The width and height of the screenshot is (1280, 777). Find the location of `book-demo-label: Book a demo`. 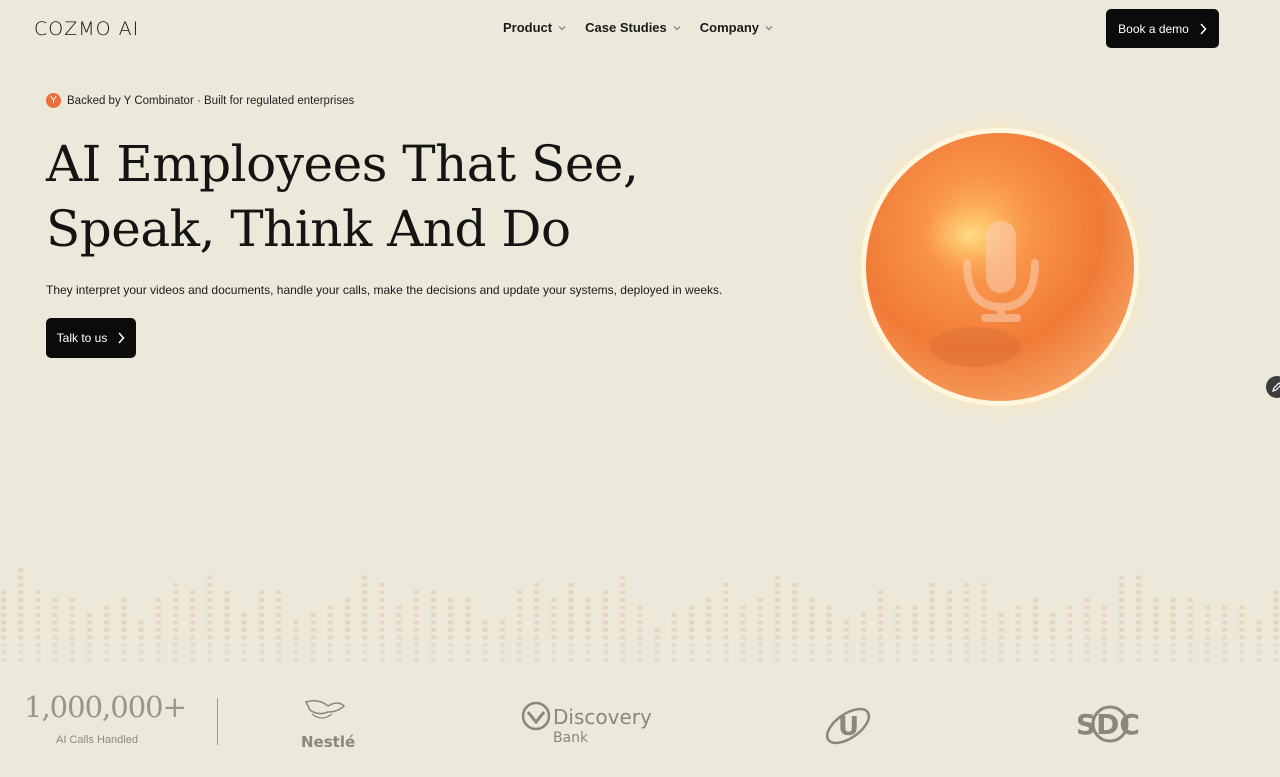

book-demo-label: Book a demo is located at coordinates (1153, 28).